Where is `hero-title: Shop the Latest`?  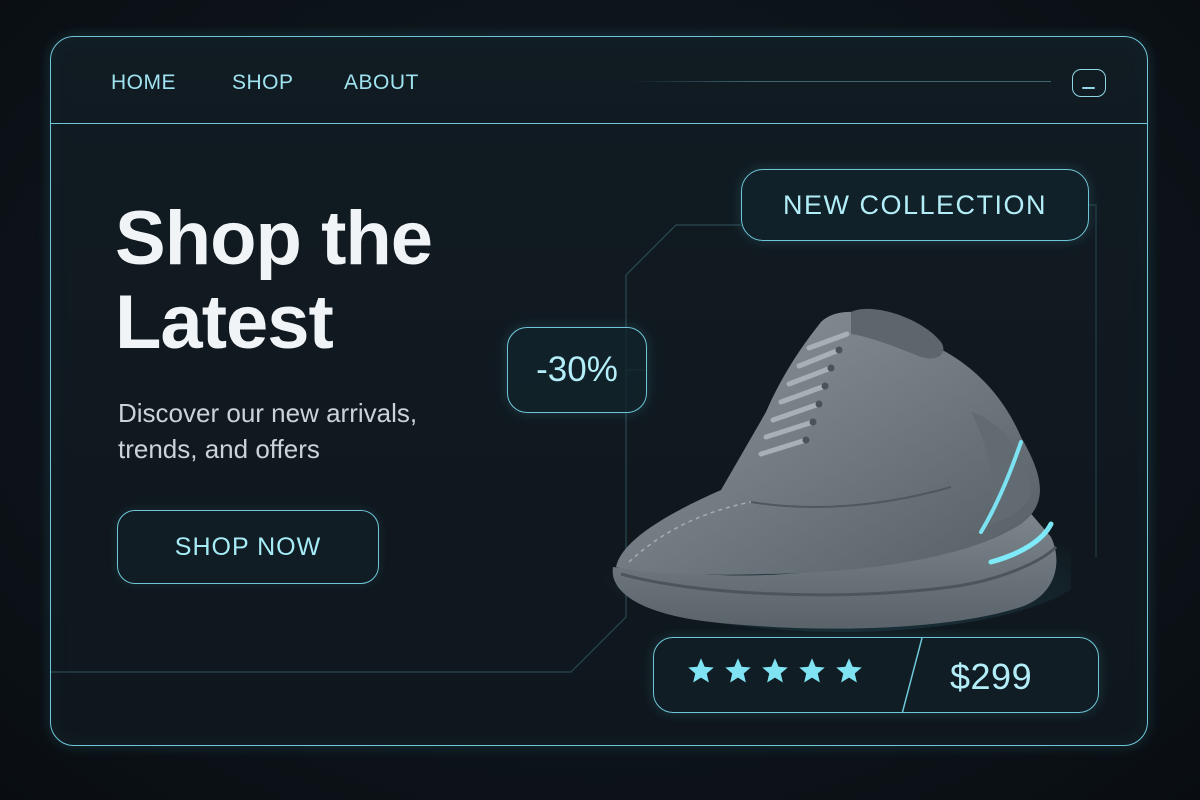 hero-title: Shop the Latest is located at coordinates (274, 280).